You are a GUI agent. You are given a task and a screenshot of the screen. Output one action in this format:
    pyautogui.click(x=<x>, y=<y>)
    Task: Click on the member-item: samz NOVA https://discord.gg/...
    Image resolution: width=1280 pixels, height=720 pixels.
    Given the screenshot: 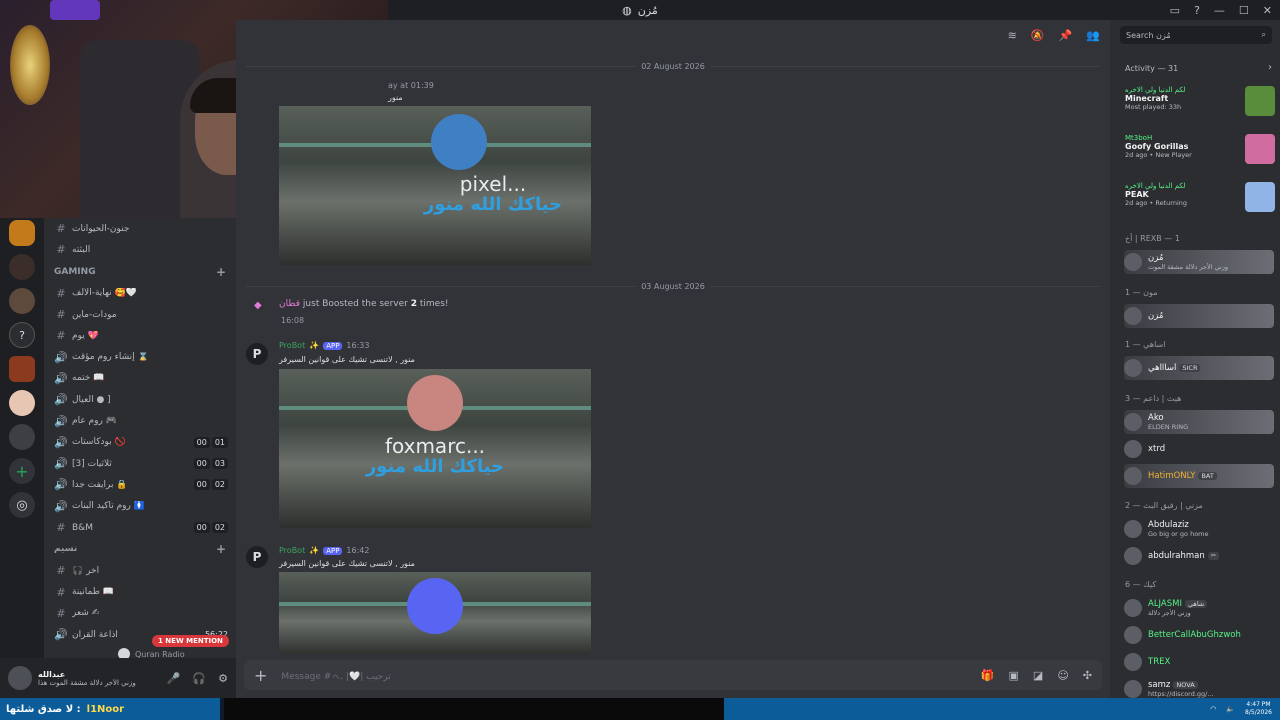 What is the action you would take?
    pyautogui.click(x=1199, y=687)
    